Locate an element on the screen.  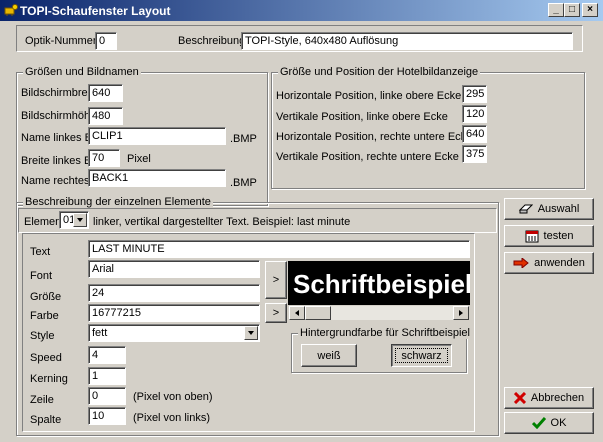
style-dropdown-button is located at coordinates (251, 333).